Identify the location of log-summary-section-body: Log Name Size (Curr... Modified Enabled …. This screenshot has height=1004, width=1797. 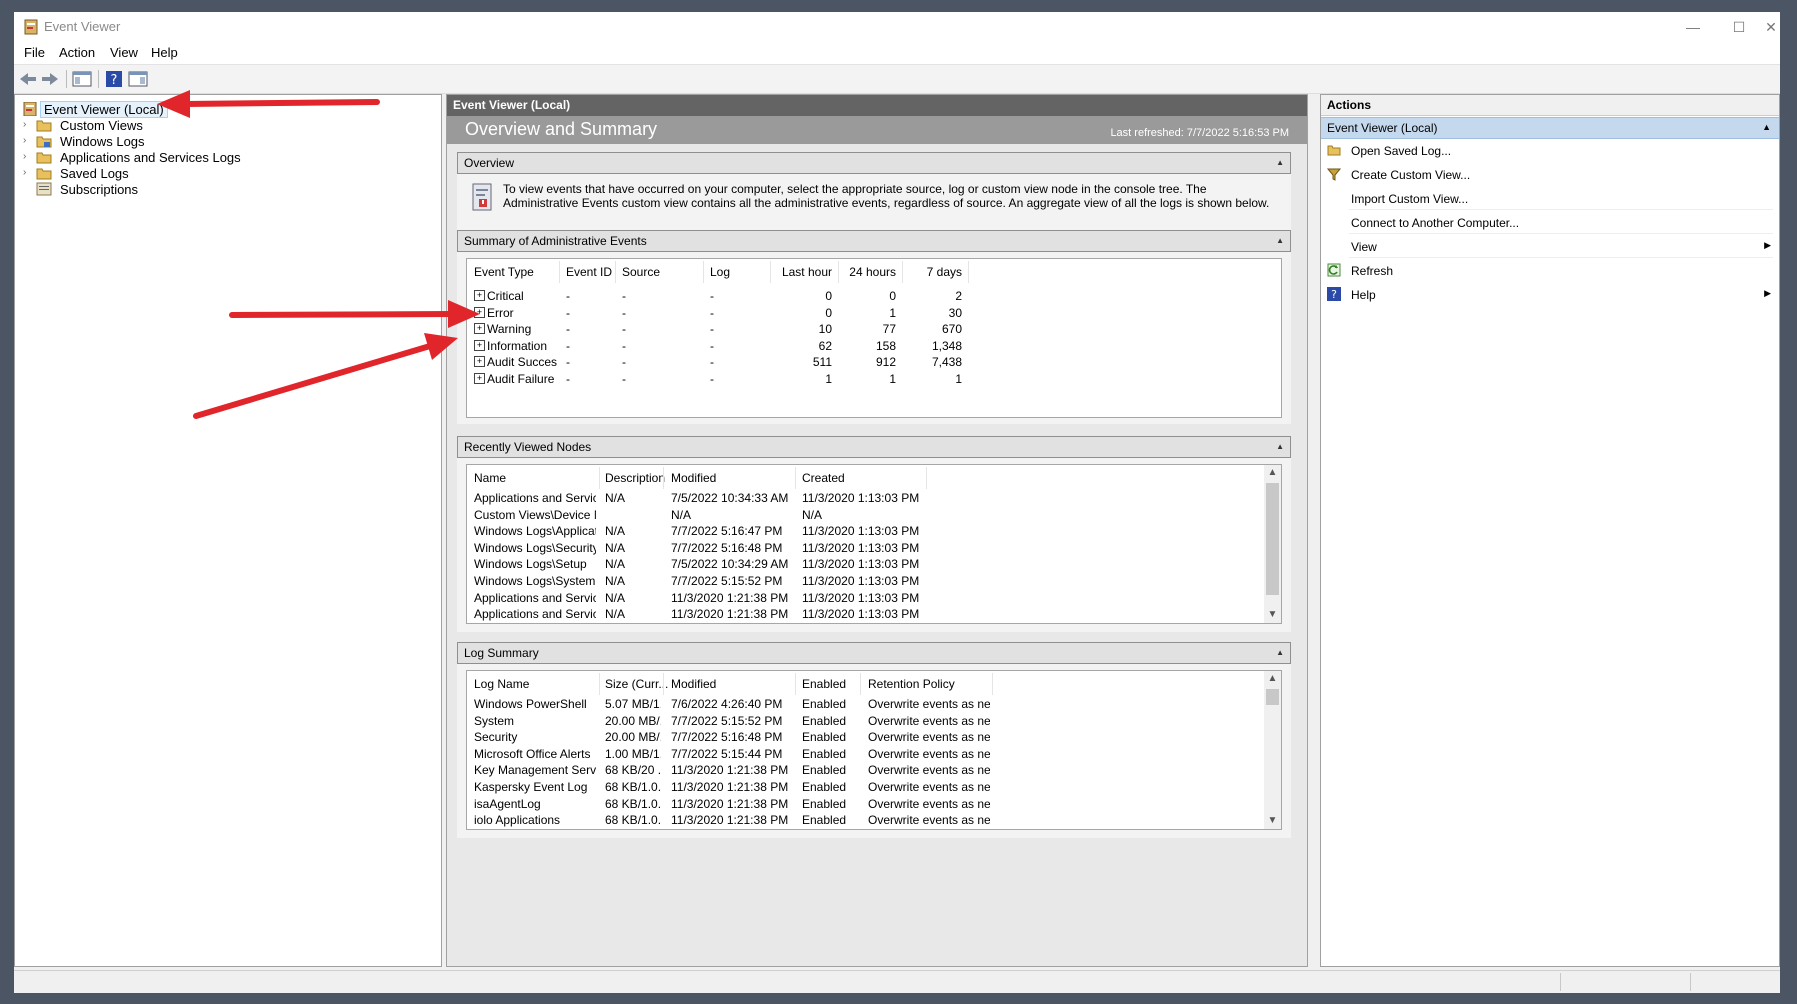
(874, 751).